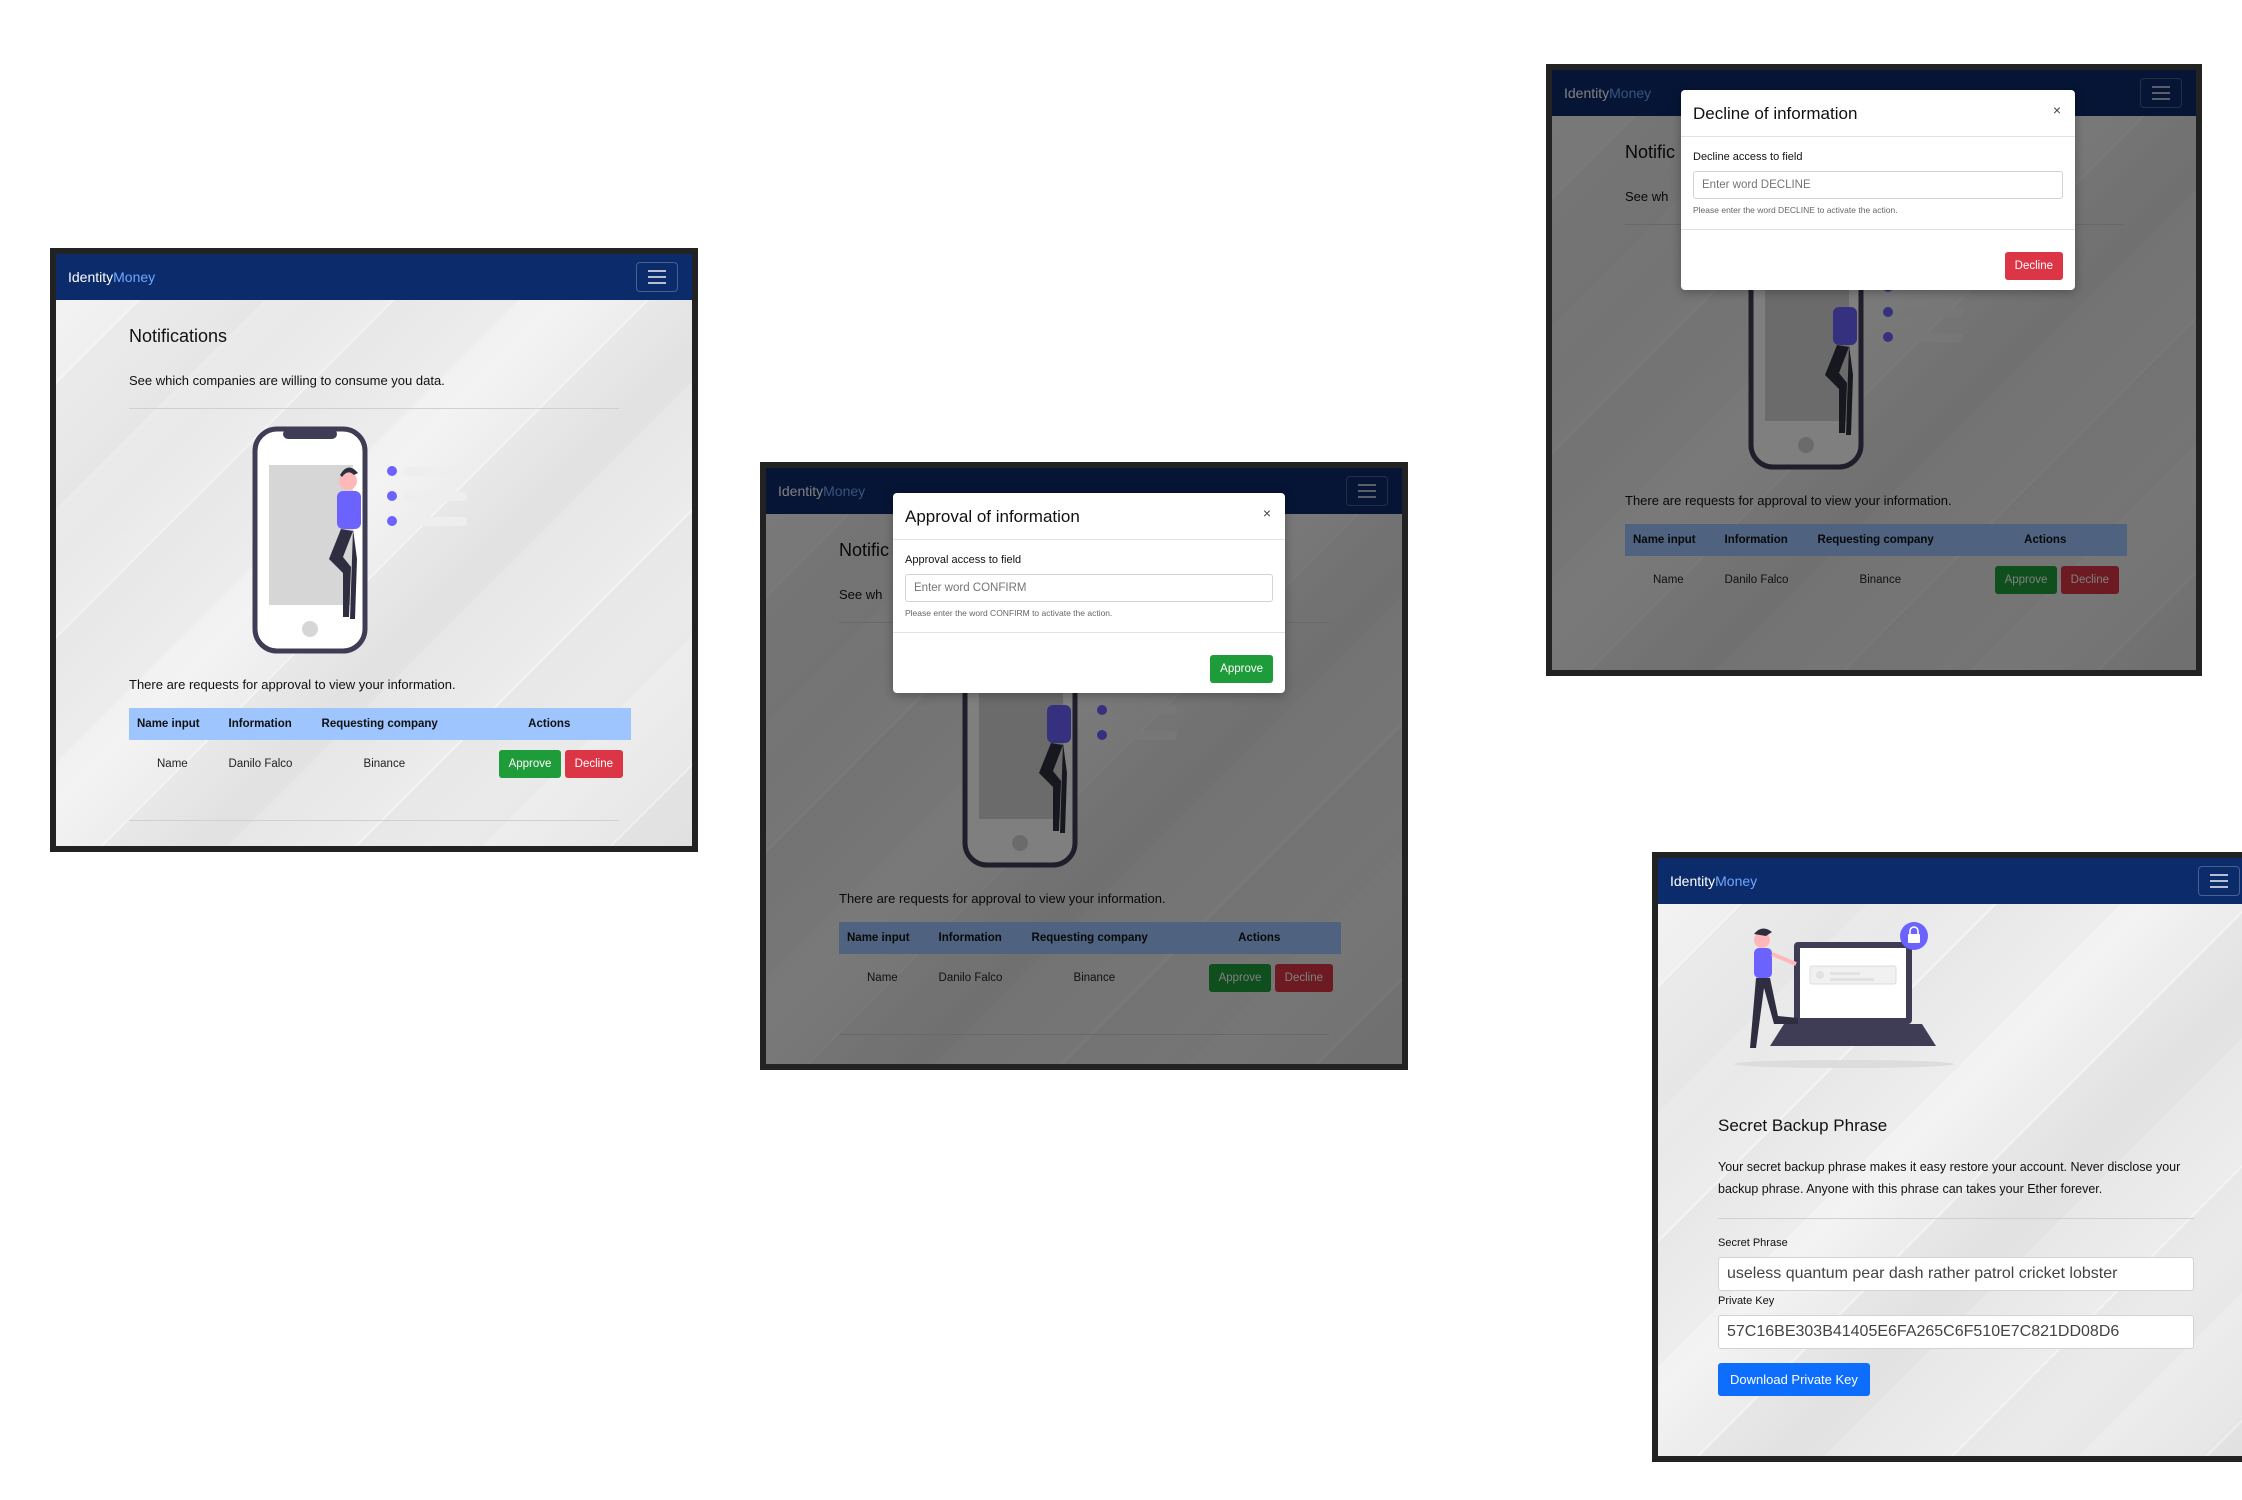  What do you see at coordinates (359, 540) in the screenshot?
I see `phone-illustration` at bounding box center [359, 540].